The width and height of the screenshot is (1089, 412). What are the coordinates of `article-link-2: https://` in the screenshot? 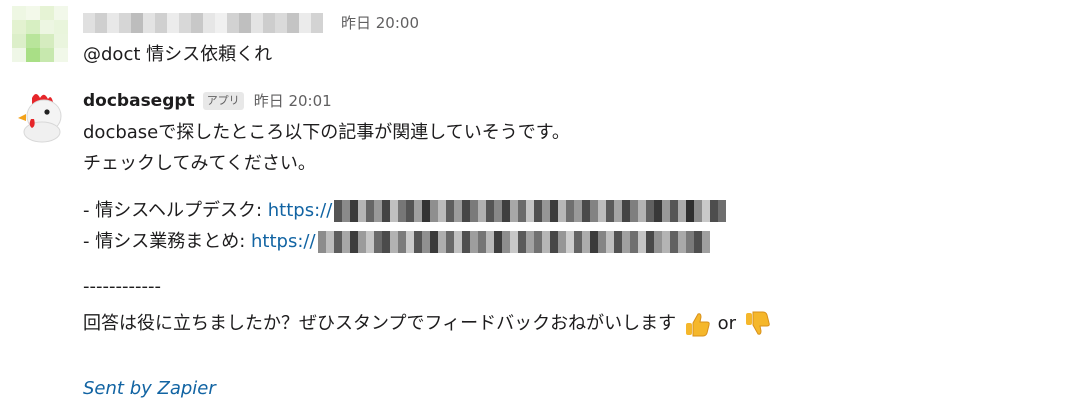 It's located at (283, 241).